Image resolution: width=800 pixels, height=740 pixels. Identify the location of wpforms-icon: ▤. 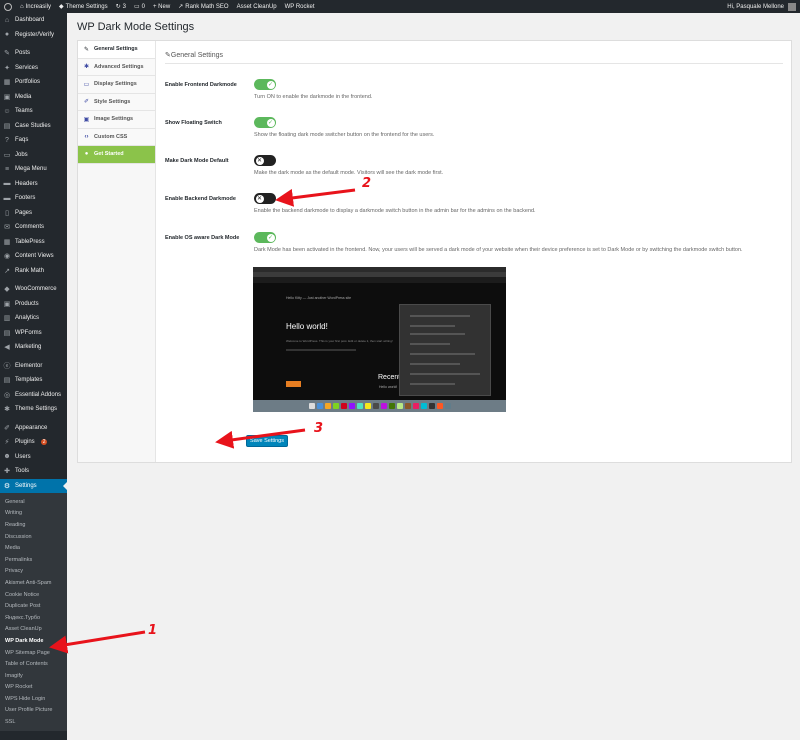
(7, 333).